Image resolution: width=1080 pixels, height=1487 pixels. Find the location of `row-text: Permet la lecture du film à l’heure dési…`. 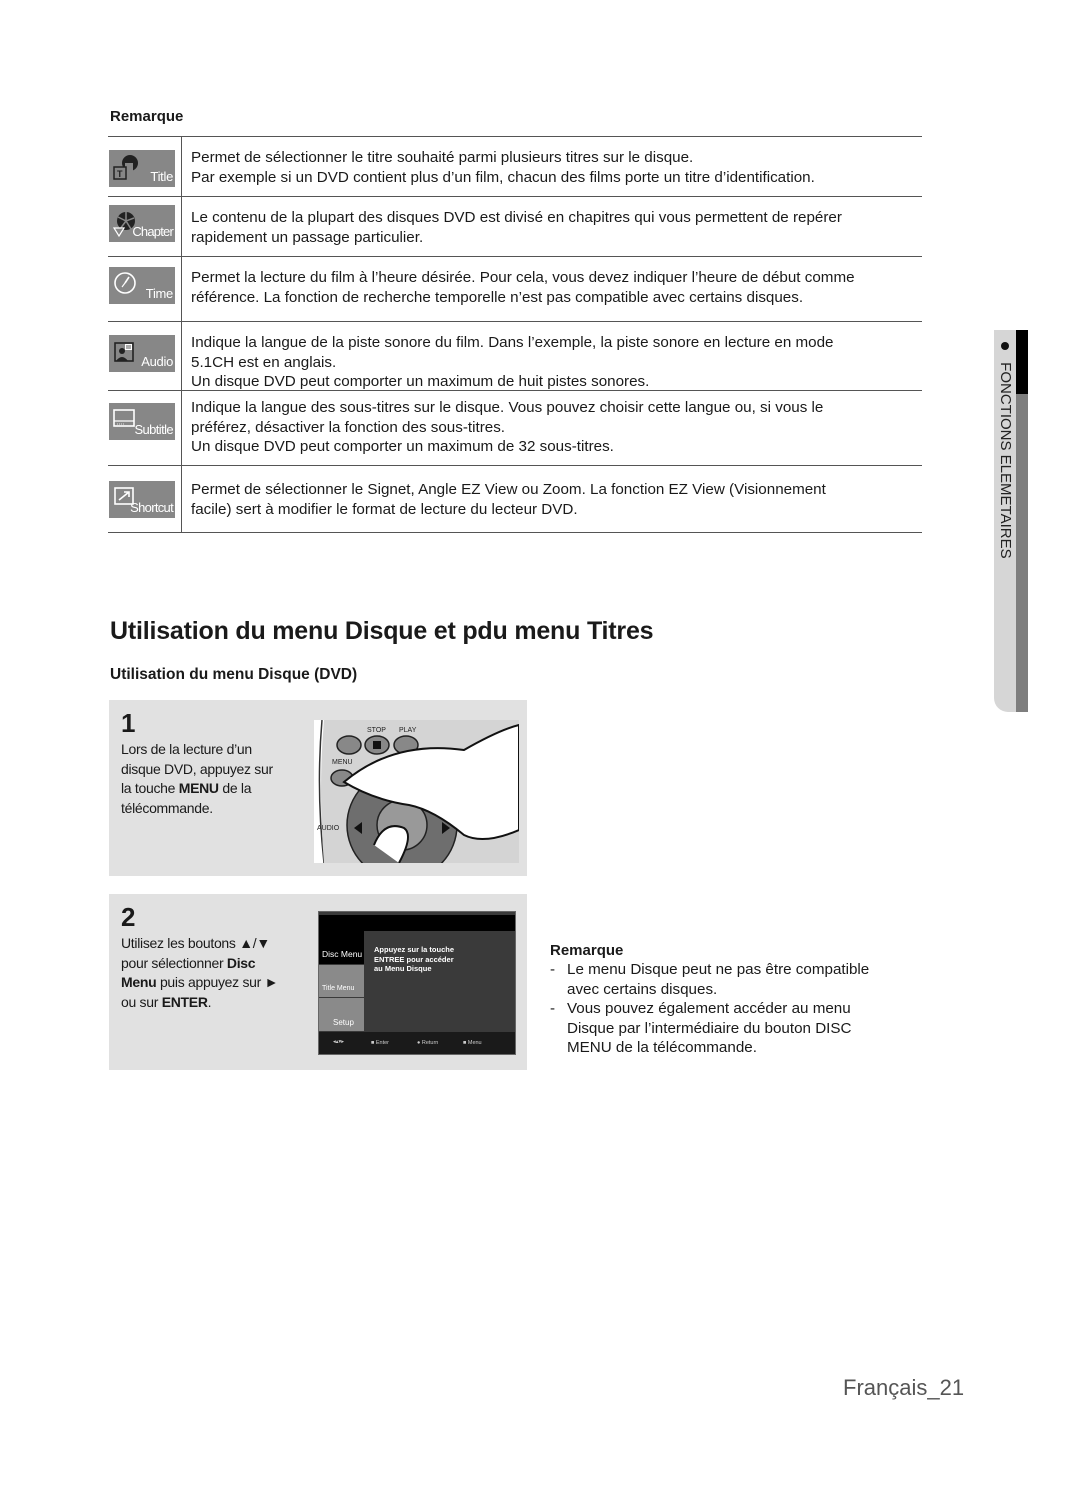

row-text: Permet la lecture du film à l’heure dési… is located at coordinates (552, 289).